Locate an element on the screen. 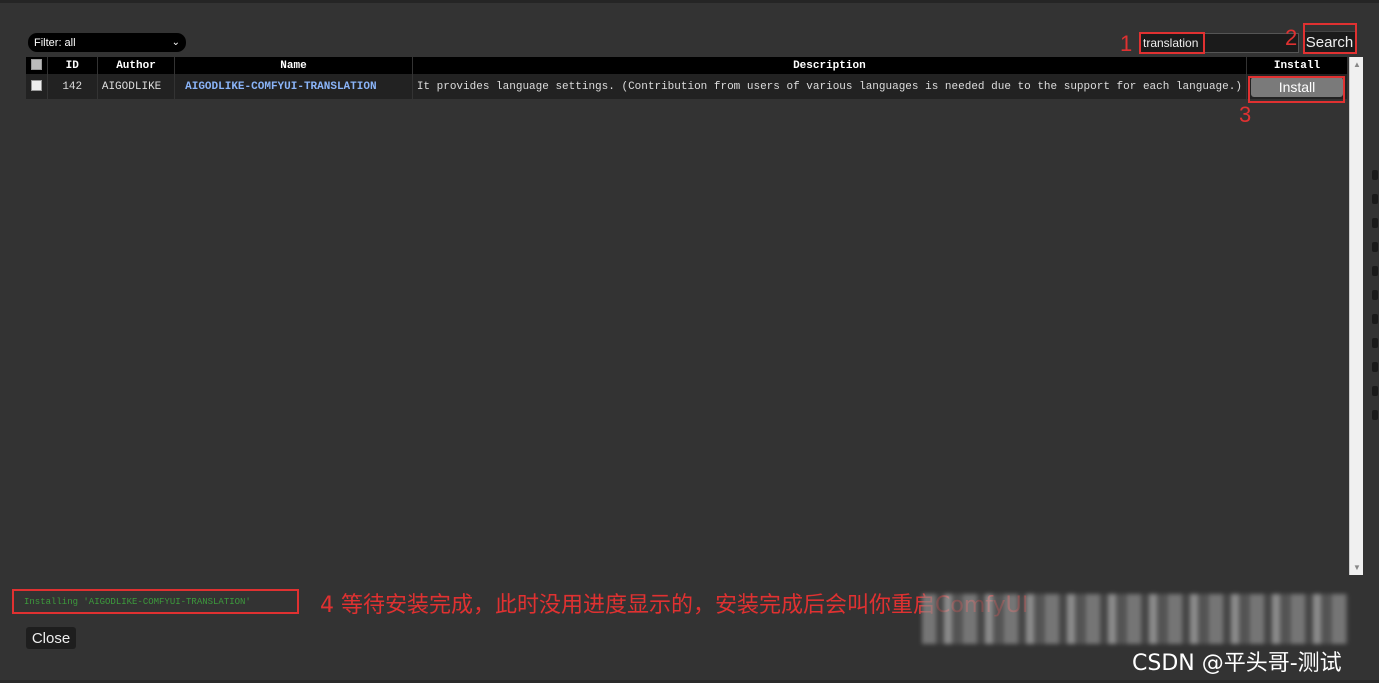 The width and height of the screenshot is (1379, 683). annotation-box-install-button is located at coordinates (1296, 89).